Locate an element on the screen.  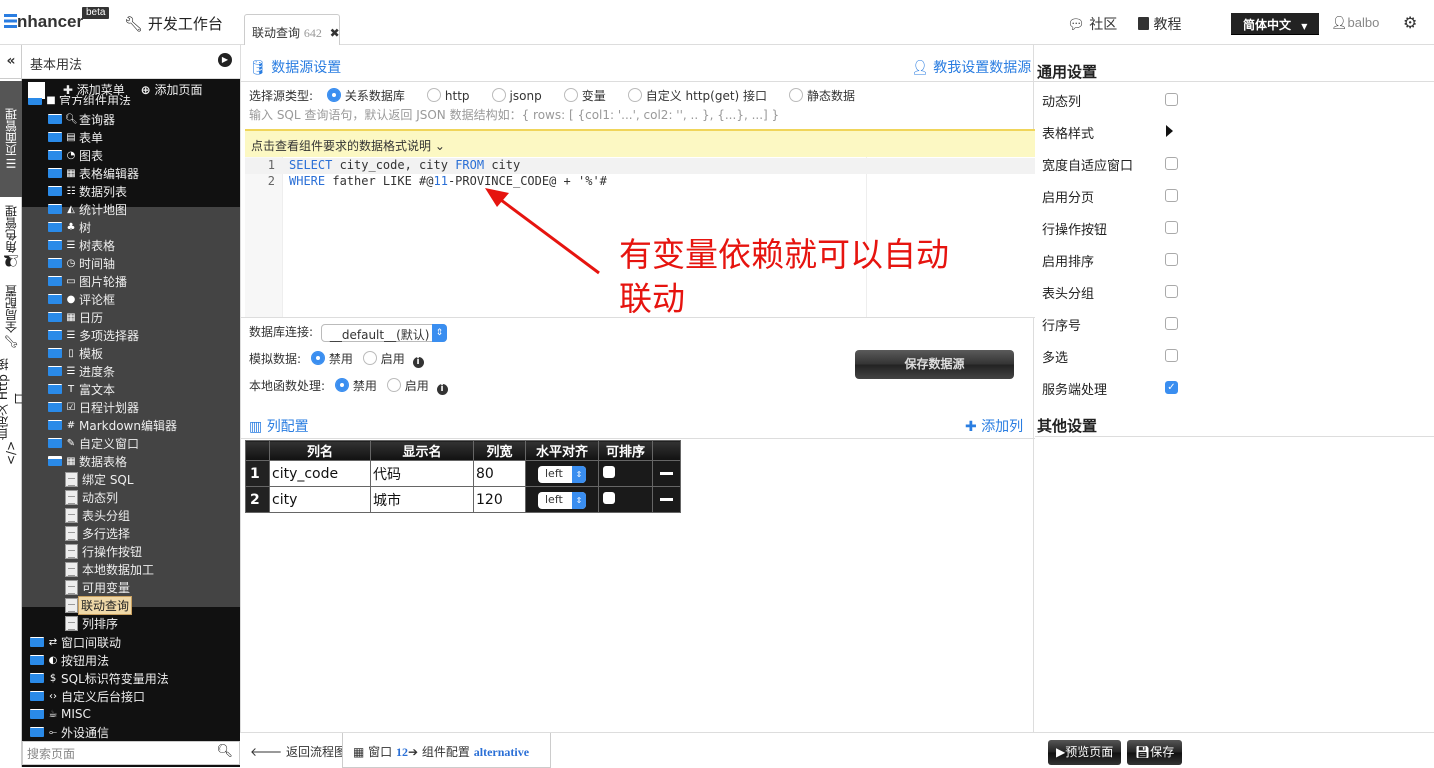
column-name-input: city_code is located at coordinates (320, 473).